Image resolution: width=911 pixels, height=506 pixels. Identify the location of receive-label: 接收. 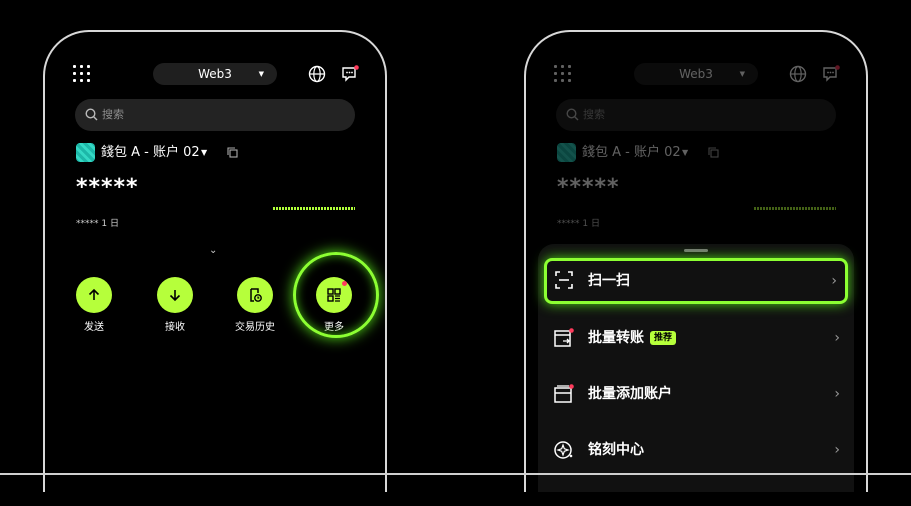
(175, 327).